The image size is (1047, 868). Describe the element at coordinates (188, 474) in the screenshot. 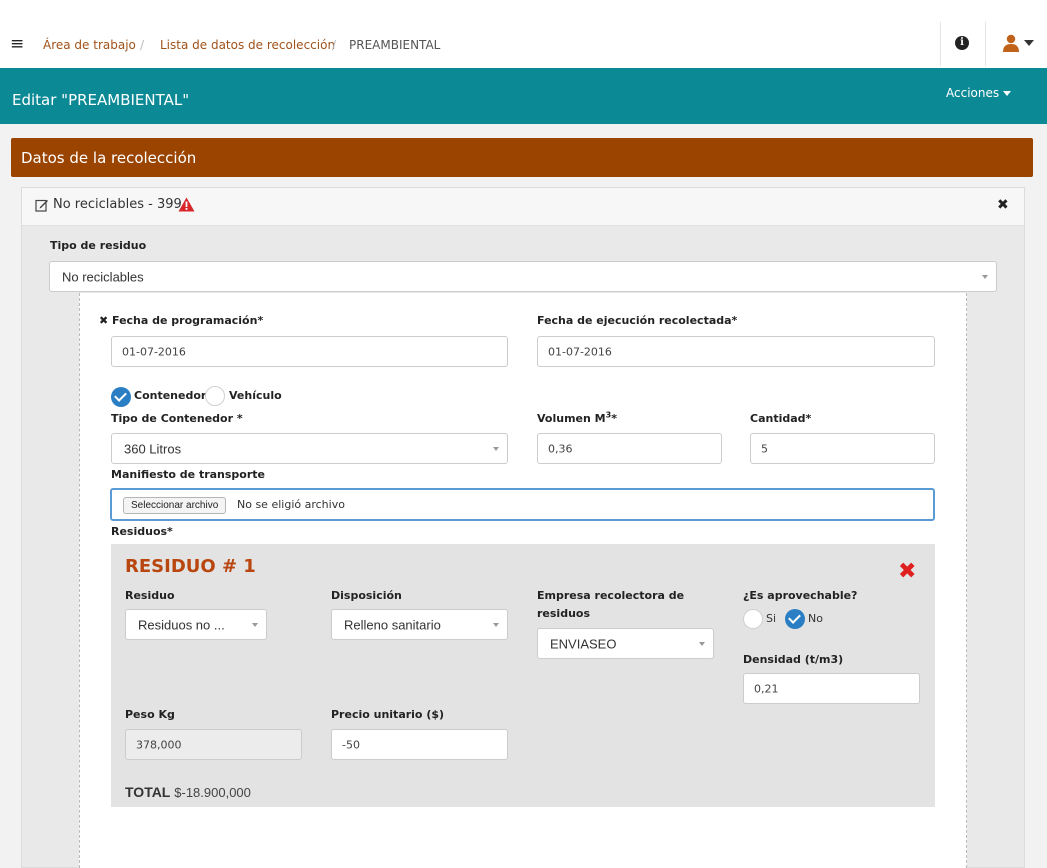

I see `transport-manifest-label: Manifiesto de transporte` at that location.